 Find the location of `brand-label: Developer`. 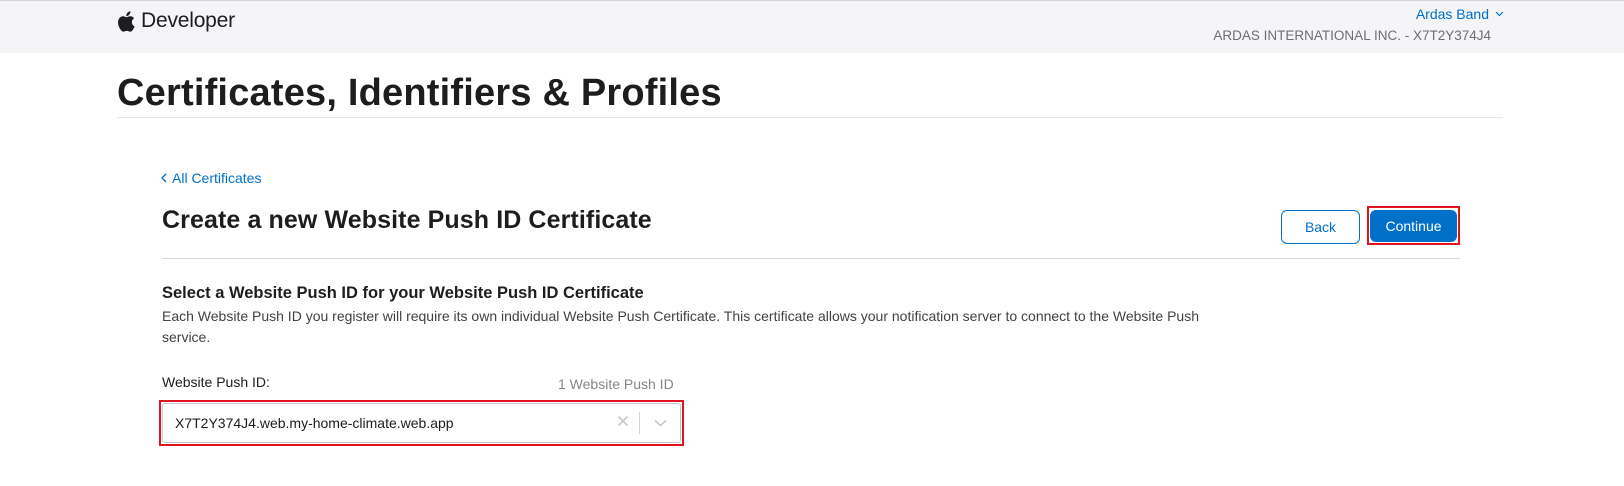

brand-label: Developer is located at coordinates (188, 20).